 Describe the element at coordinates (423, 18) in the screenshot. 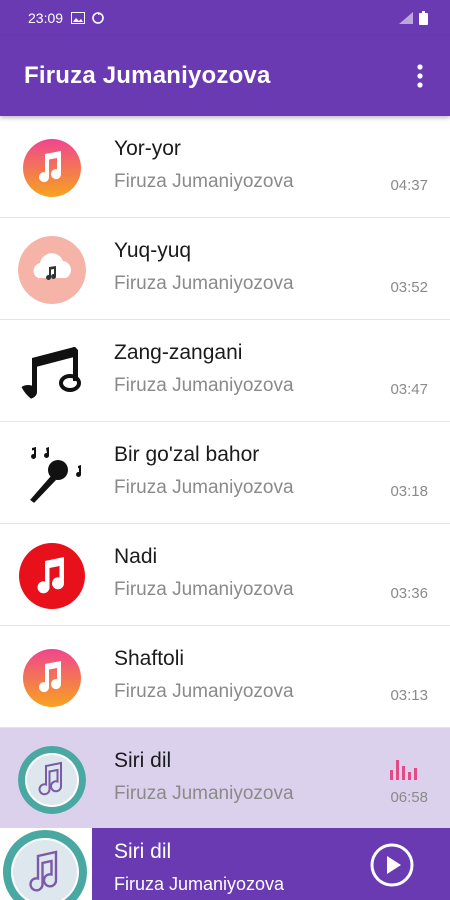

I see `battery-icon` at that location.